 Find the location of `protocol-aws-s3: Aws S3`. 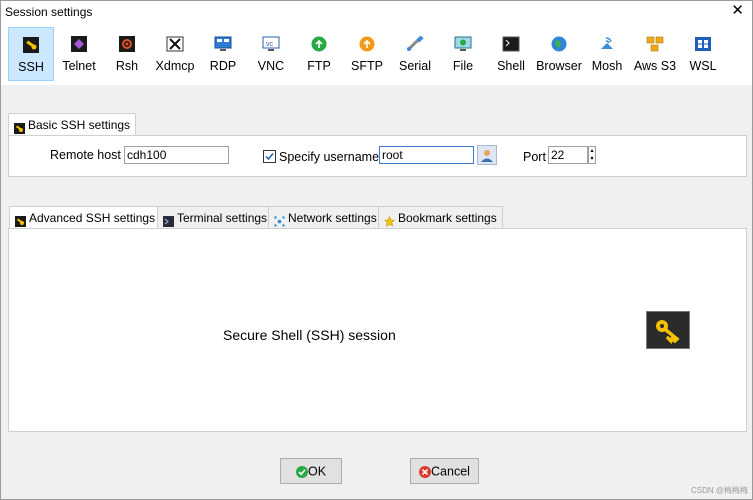

protocol-aws-s3: Aws S3 is located at coordinates (655, 54).